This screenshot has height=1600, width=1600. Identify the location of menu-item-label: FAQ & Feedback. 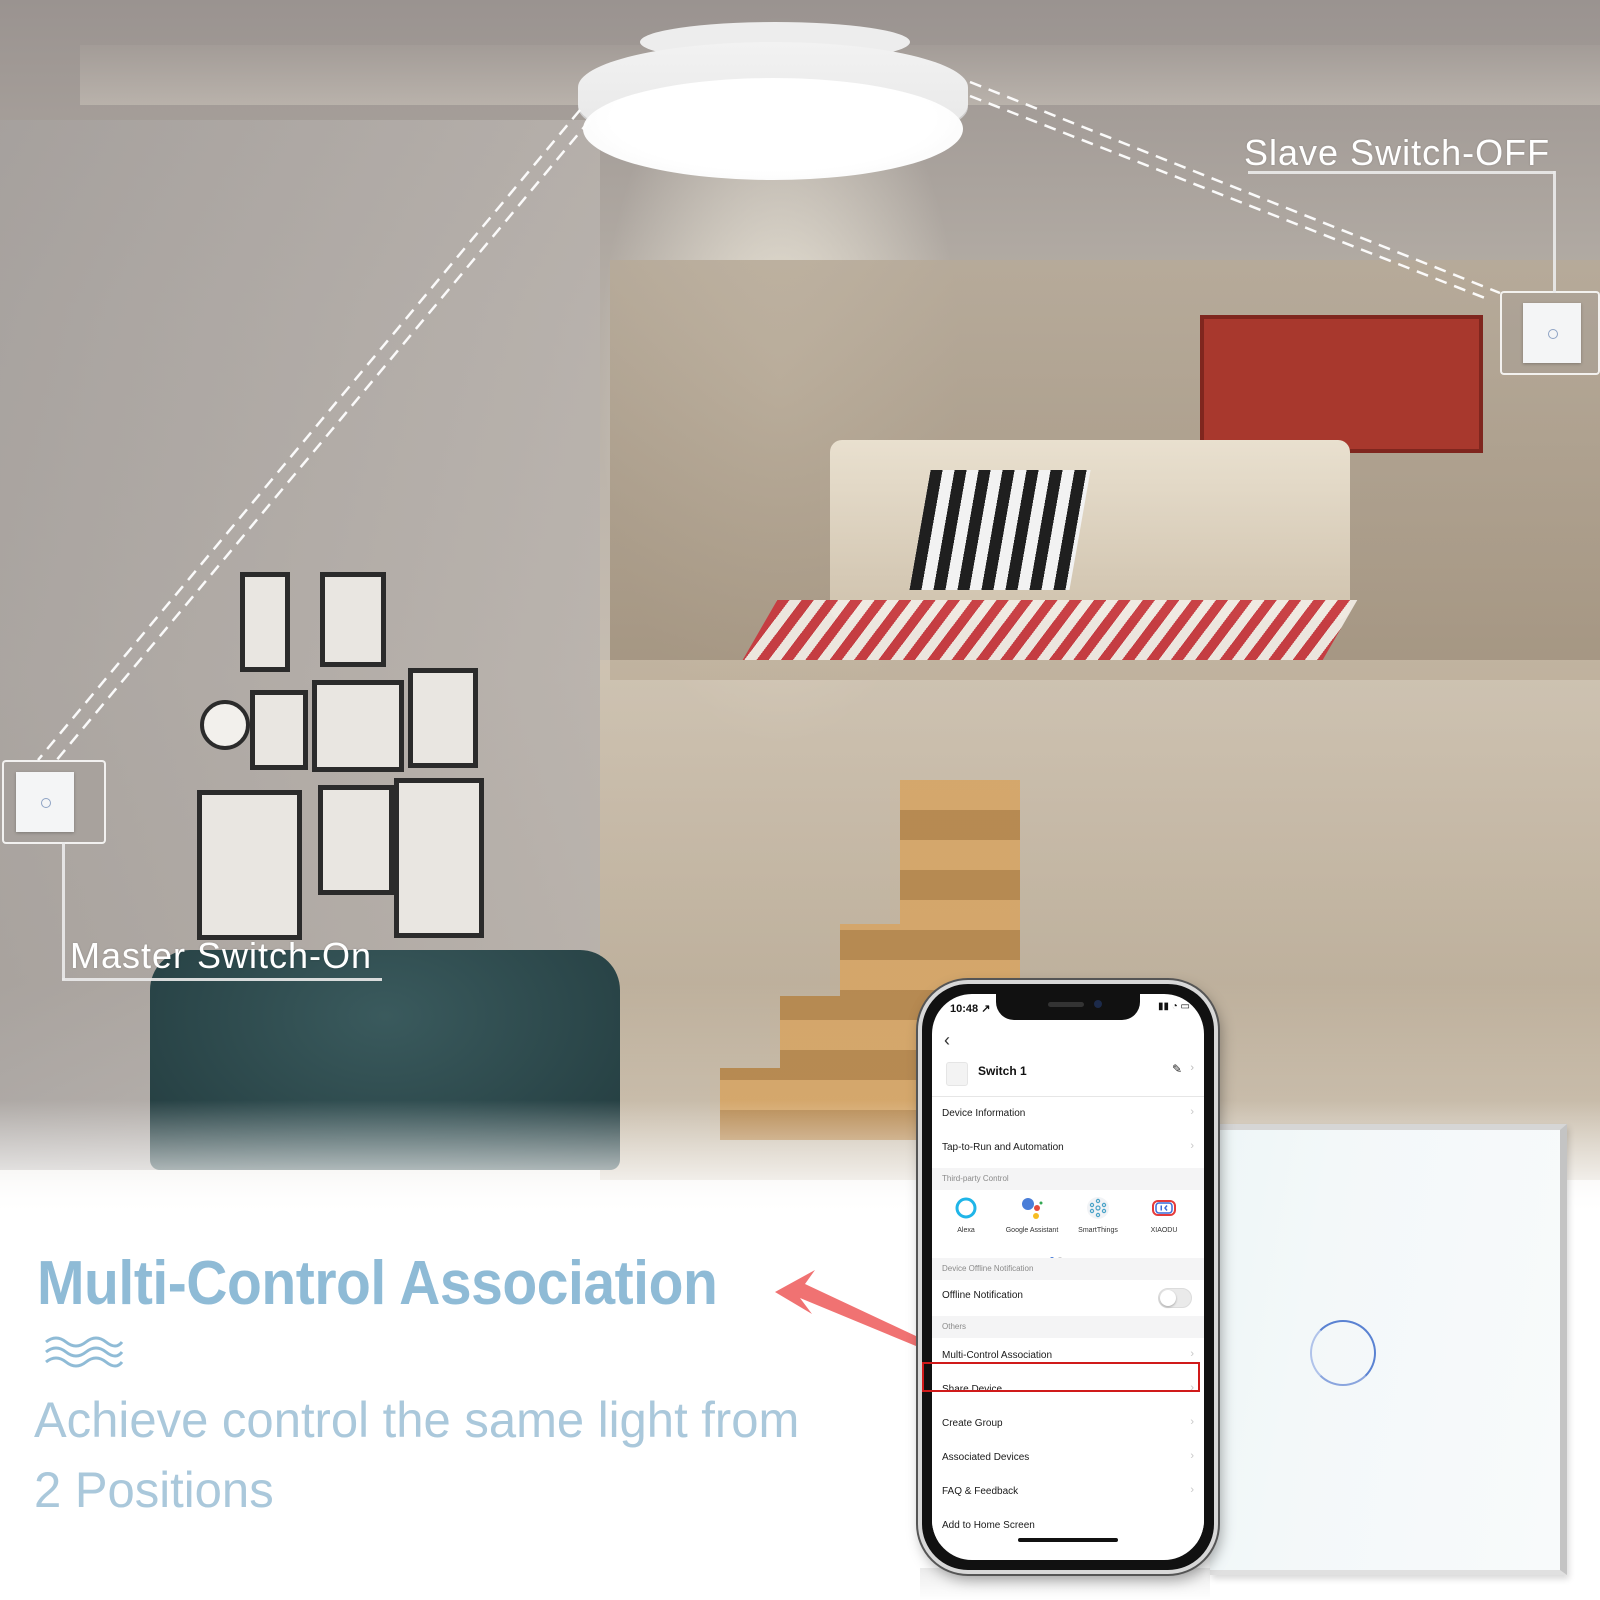
(980, 1491).